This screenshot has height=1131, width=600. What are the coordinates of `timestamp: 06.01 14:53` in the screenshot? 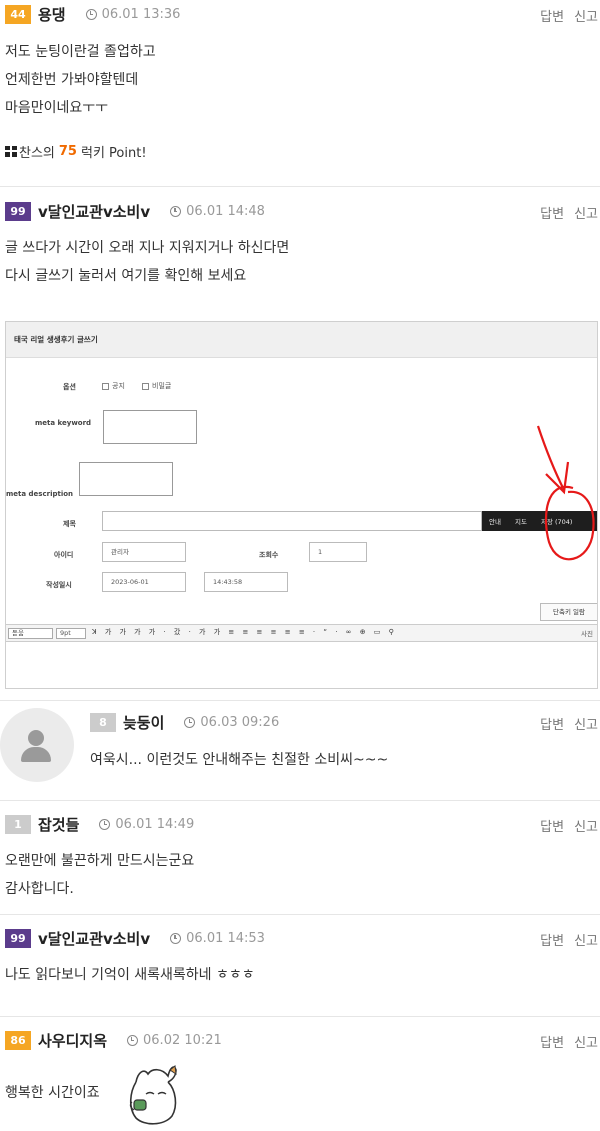 It's located at (217, 938).